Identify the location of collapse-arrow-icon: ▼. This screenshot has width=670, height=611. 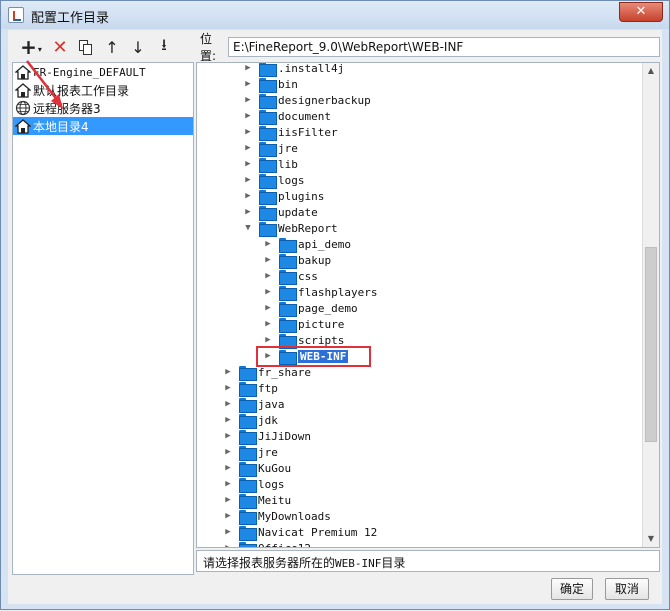
(248, 228).